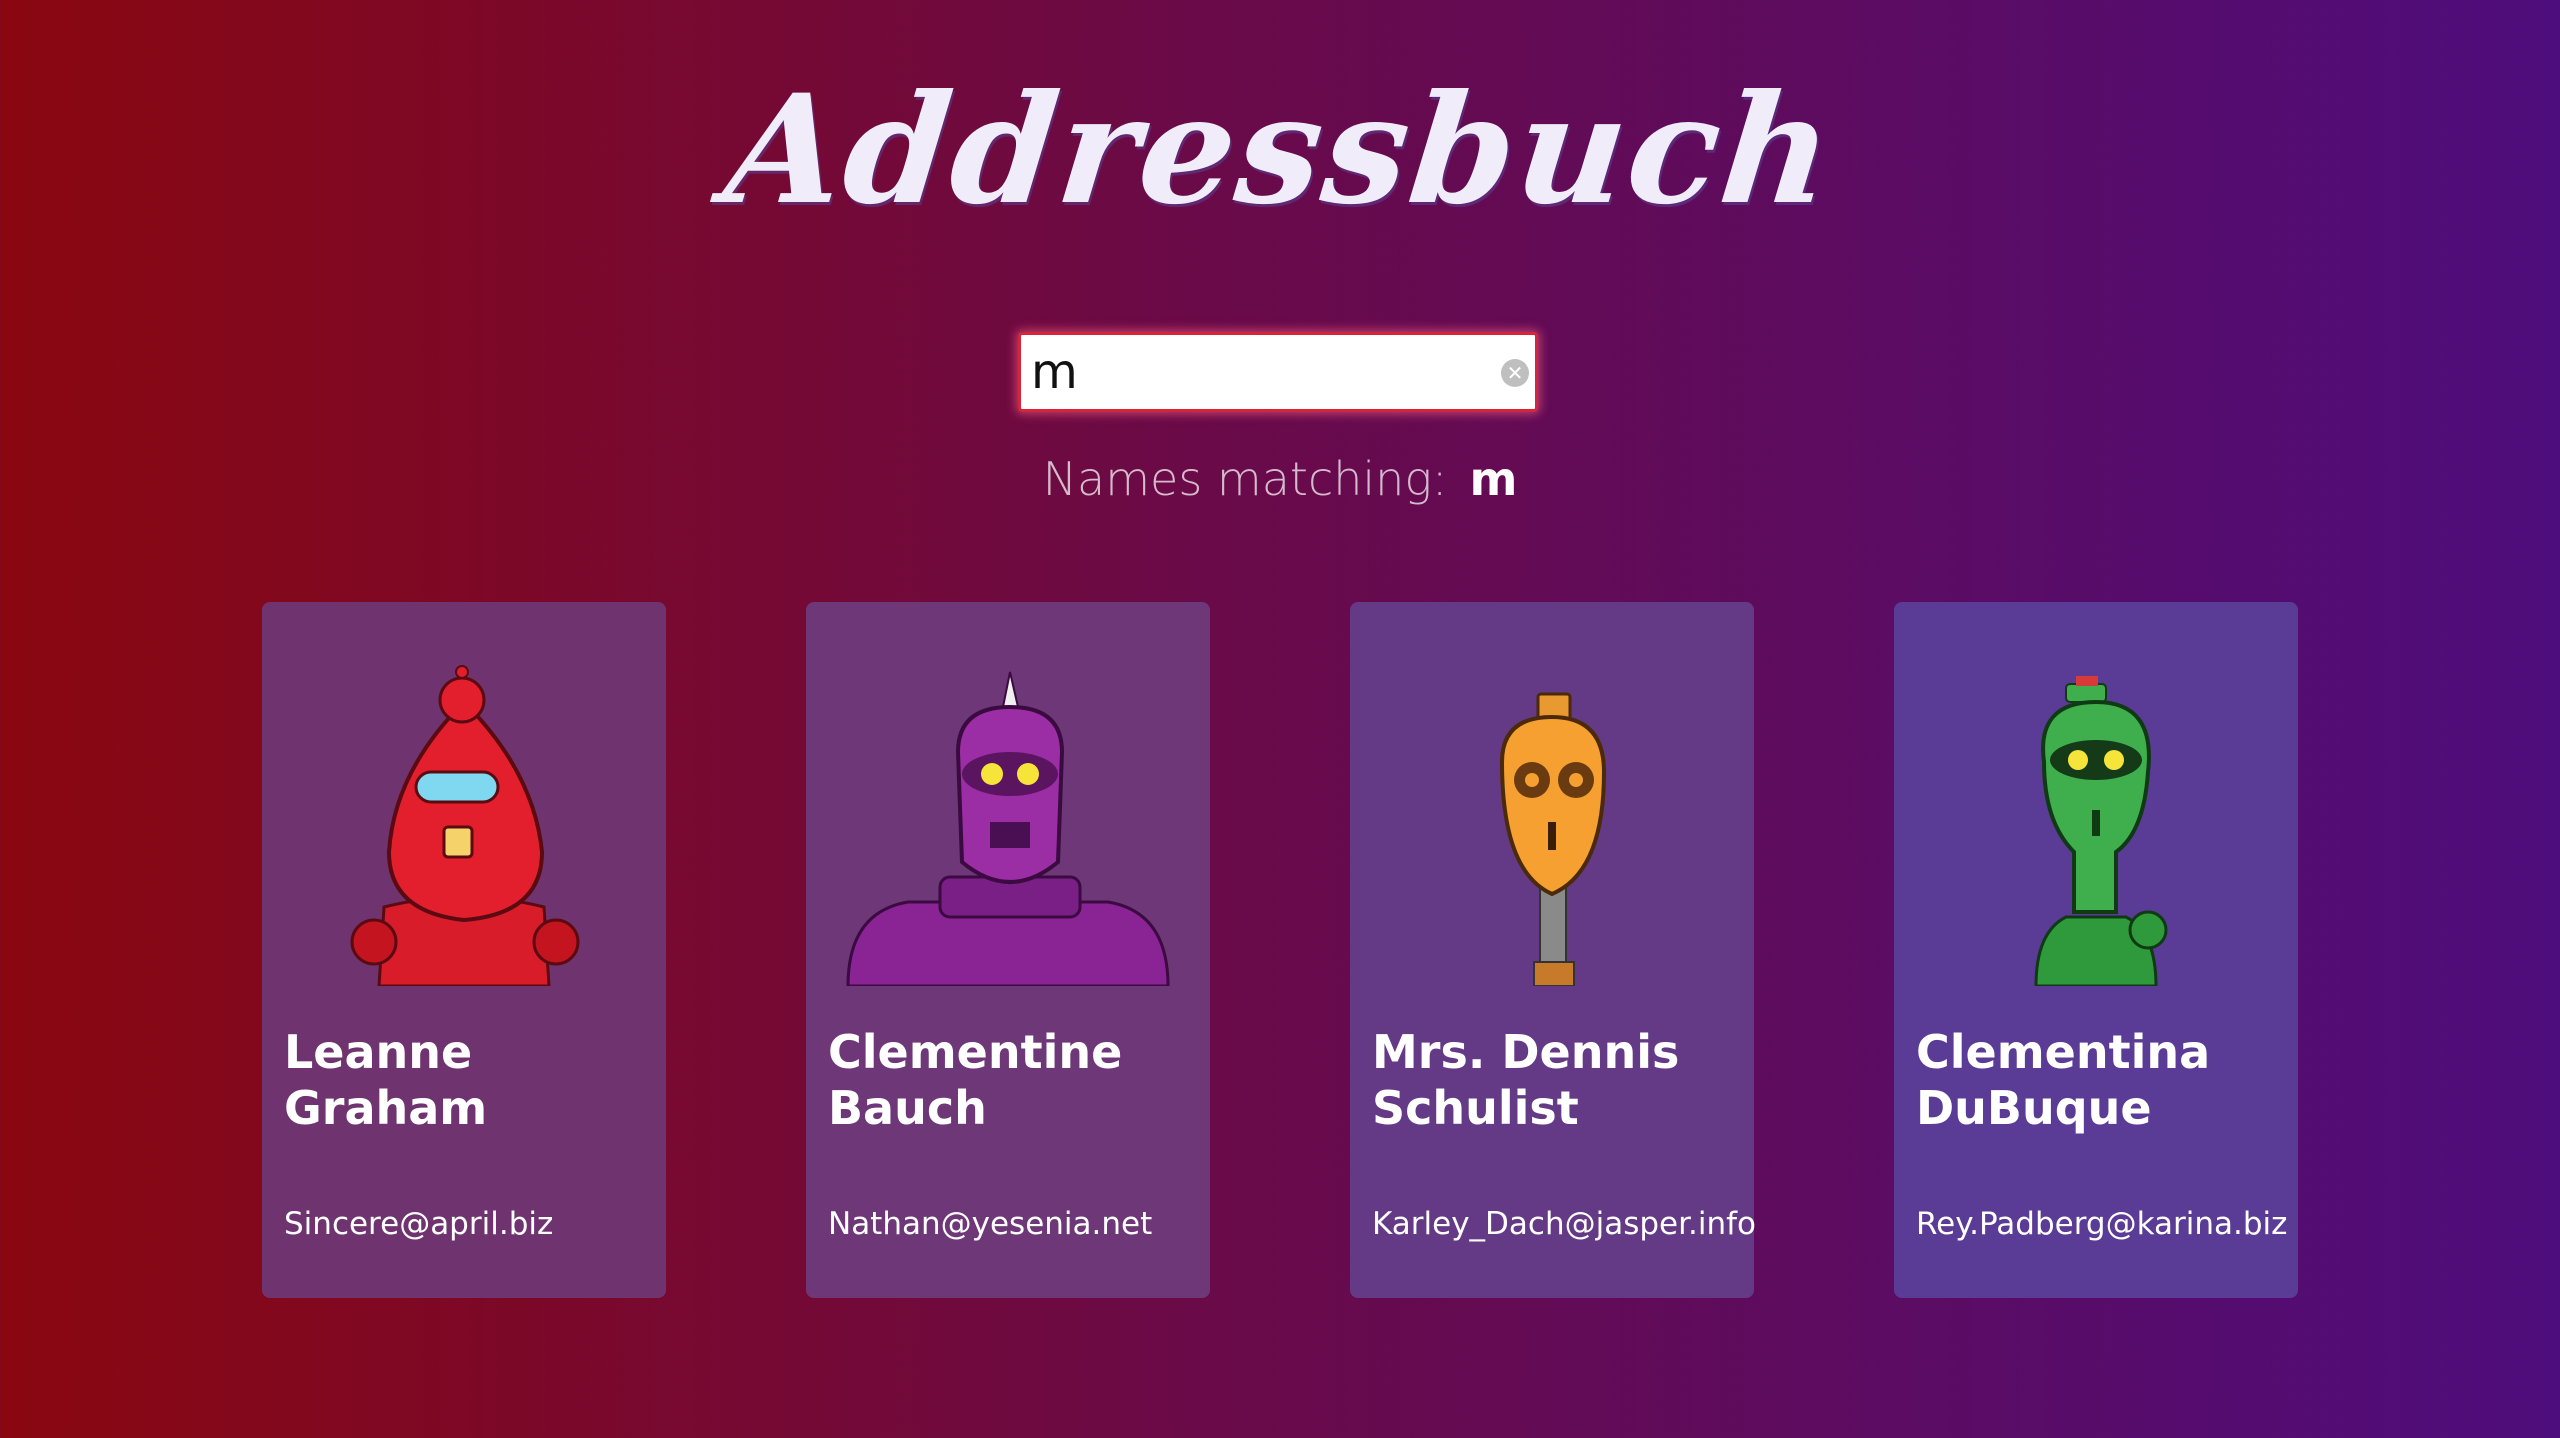 Image resolution: width=2560 pixels, height=1438 pixels. I want to click on page-title: Addressbuch, so click(1280, 150).